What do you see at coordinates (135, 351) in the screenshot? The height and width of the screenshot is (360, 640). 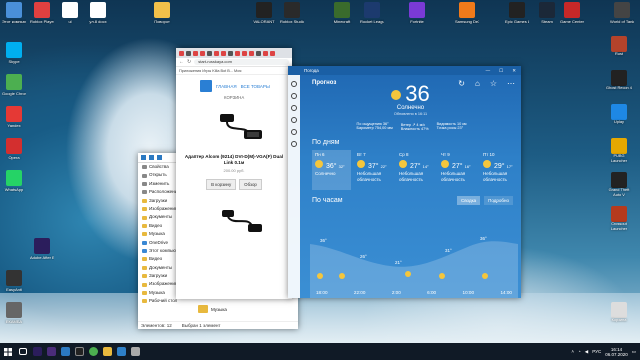 I see `roblox-taskbar-icon` at bounding box center [135, 351].